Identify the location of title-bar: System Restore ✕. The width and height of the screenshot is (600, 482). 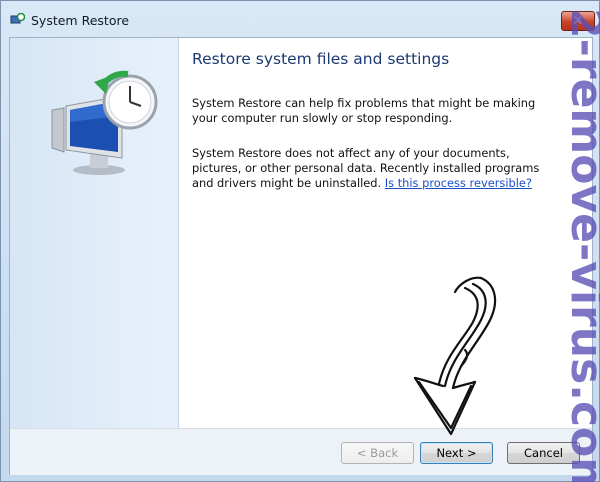
(300, 19).